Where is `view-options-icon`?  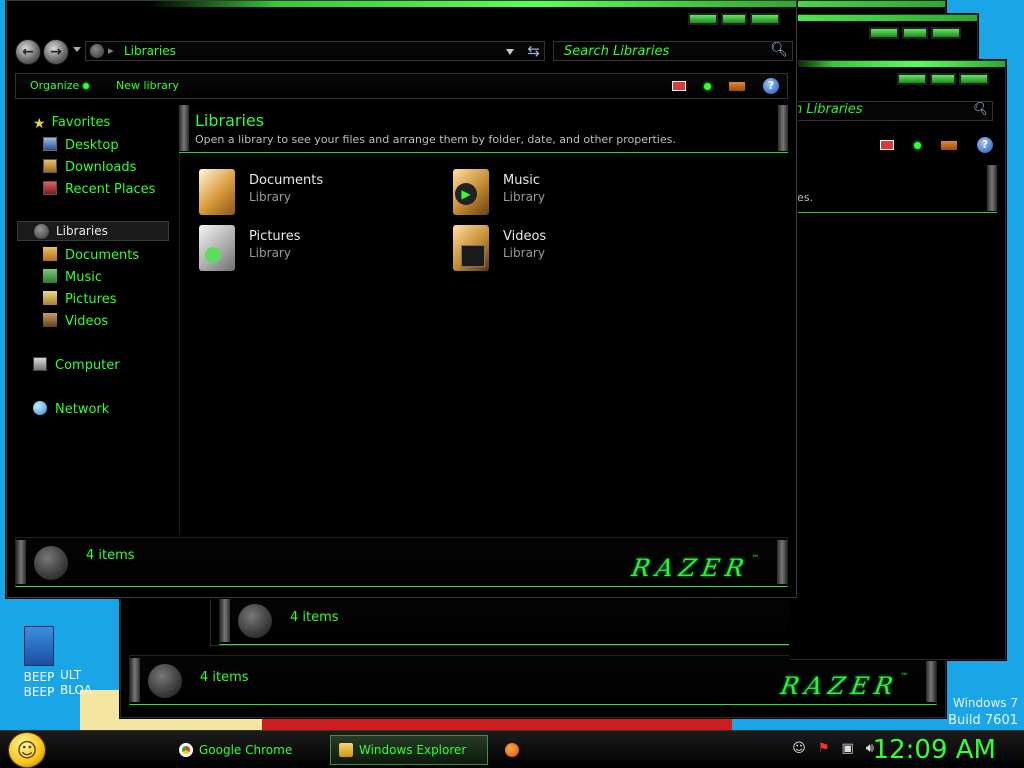 view-options-icon is located at coordinates (917, 145).